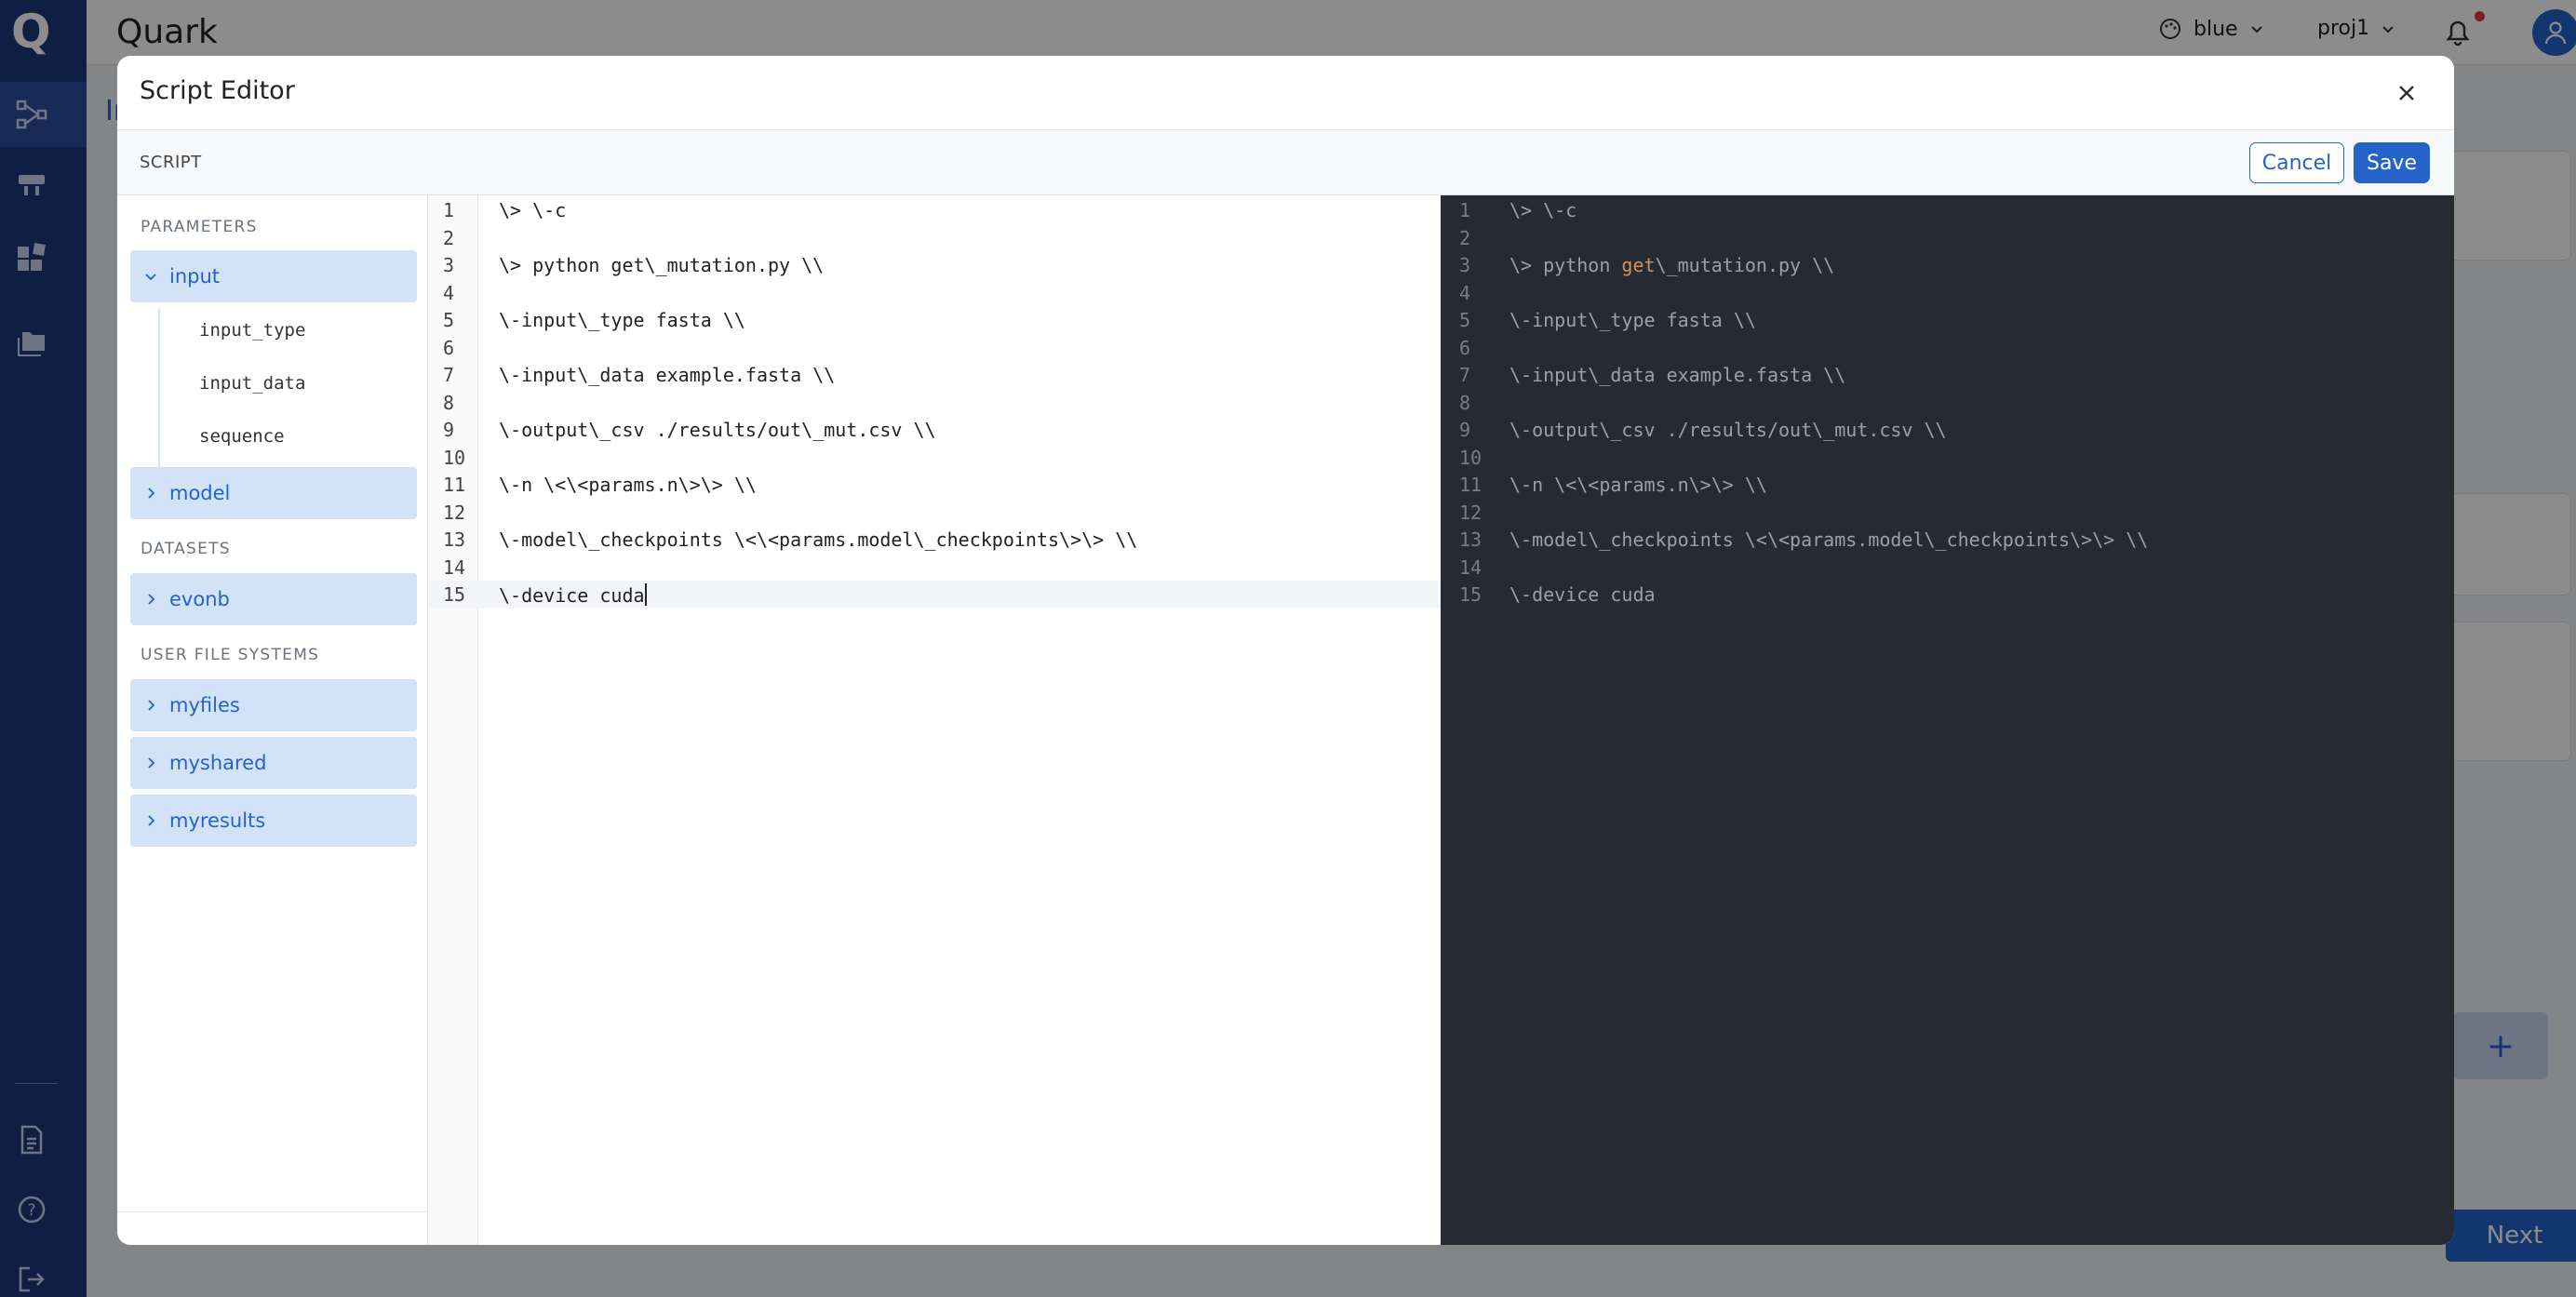 The width and height of the screenshot is (2576, 1297). What do you see at coordinates (628, 485) in the screenshot?
I see `code-line: \-n \<\<params.n\>\> \\` at bounding box center [628, 485].